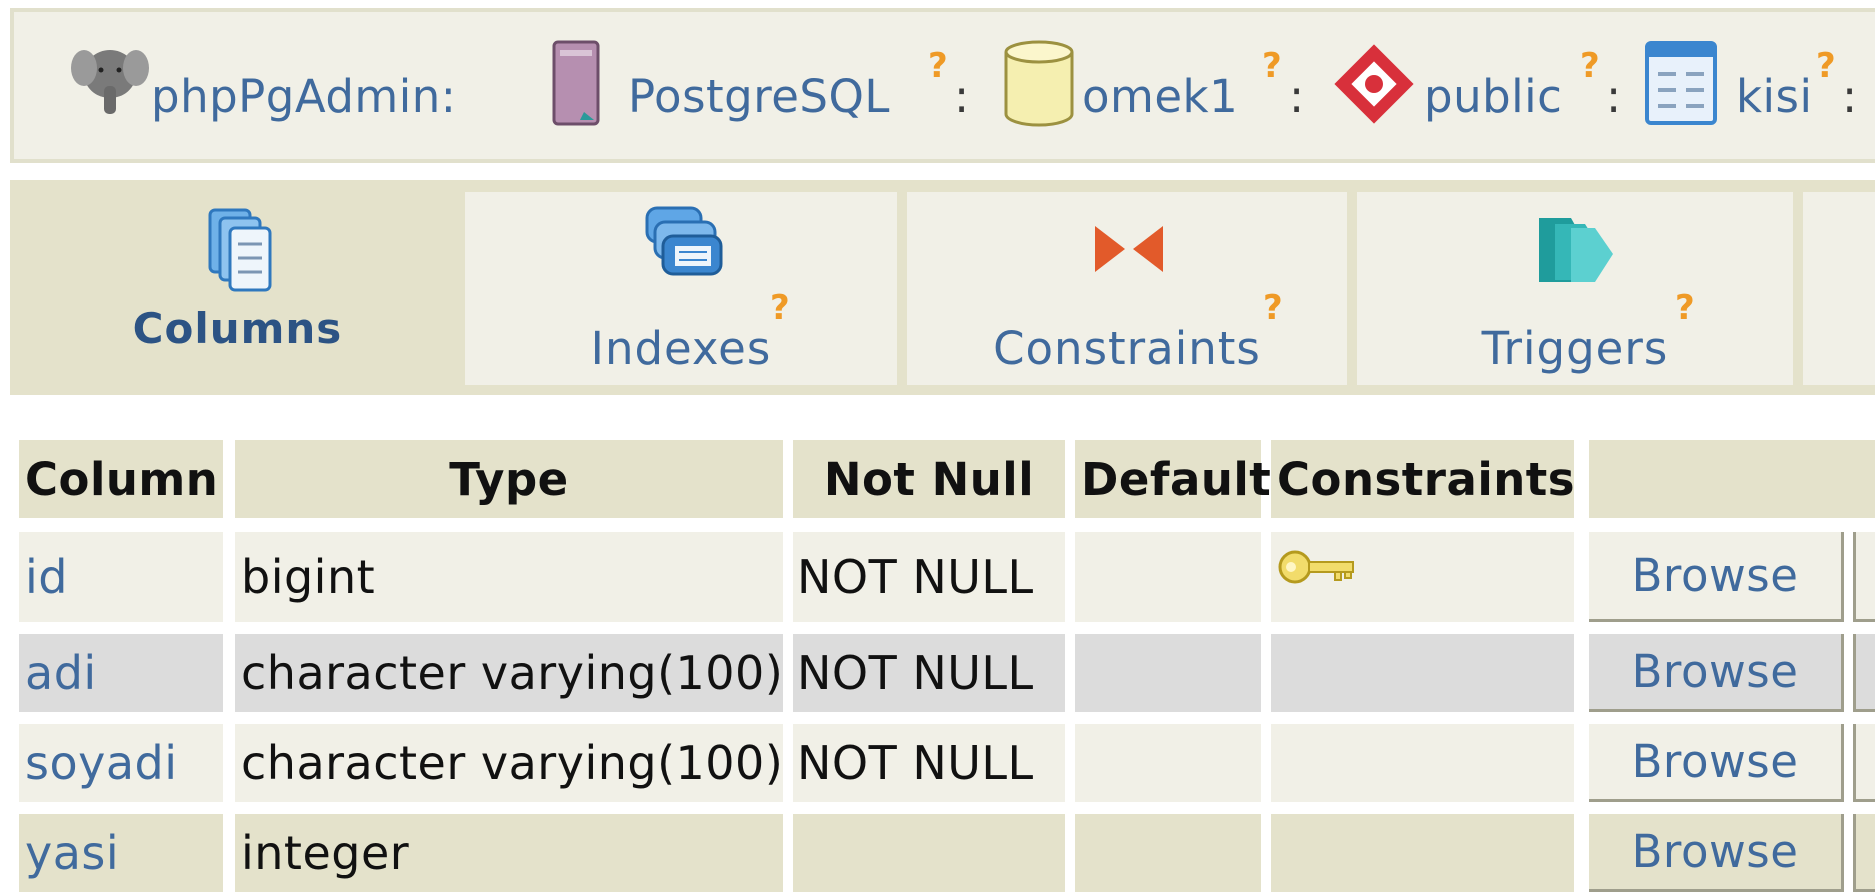 Image resolution: width=1875 pixels, height=892 pixels. What do you see at coordinates (1732, 479) in the screenshot?
I see `header-actions` at bounding box center [1732, 479].